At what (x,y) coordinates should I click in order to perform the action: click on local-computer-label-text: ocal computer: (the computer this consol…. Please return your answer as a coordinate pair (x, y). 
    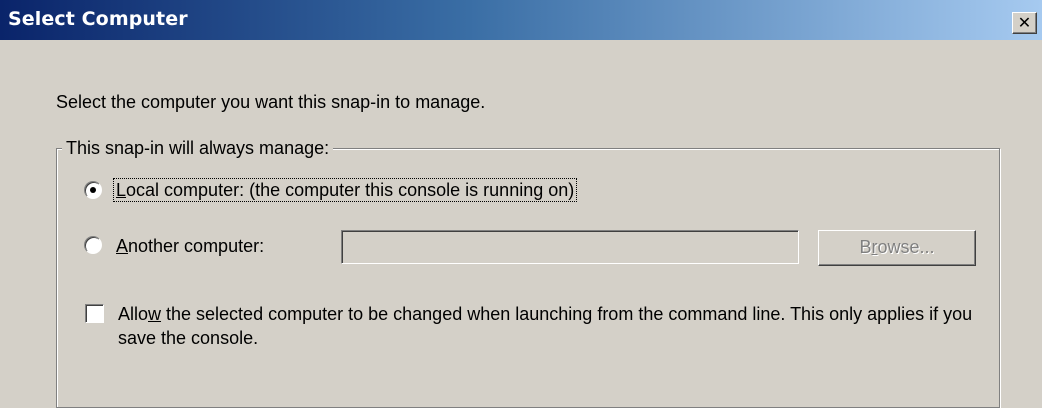
    Looking at the image, I should click on (350, 190).